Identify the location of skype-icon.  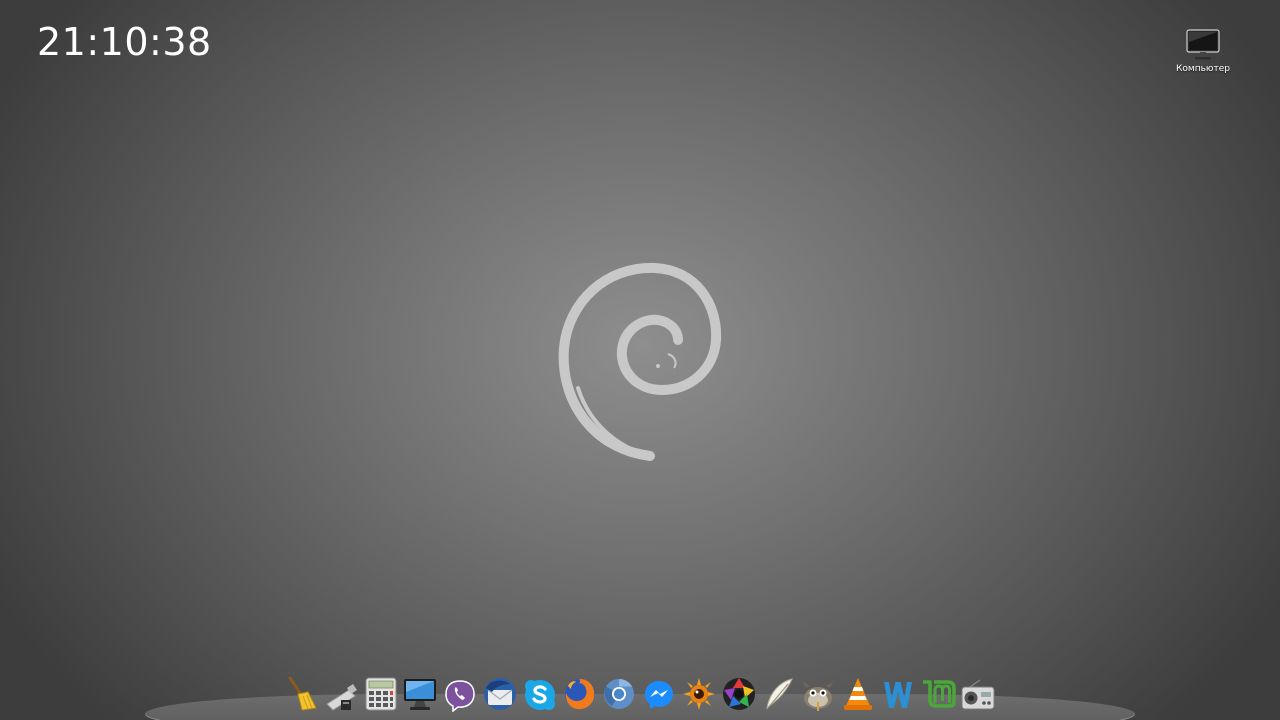
(539, 695).